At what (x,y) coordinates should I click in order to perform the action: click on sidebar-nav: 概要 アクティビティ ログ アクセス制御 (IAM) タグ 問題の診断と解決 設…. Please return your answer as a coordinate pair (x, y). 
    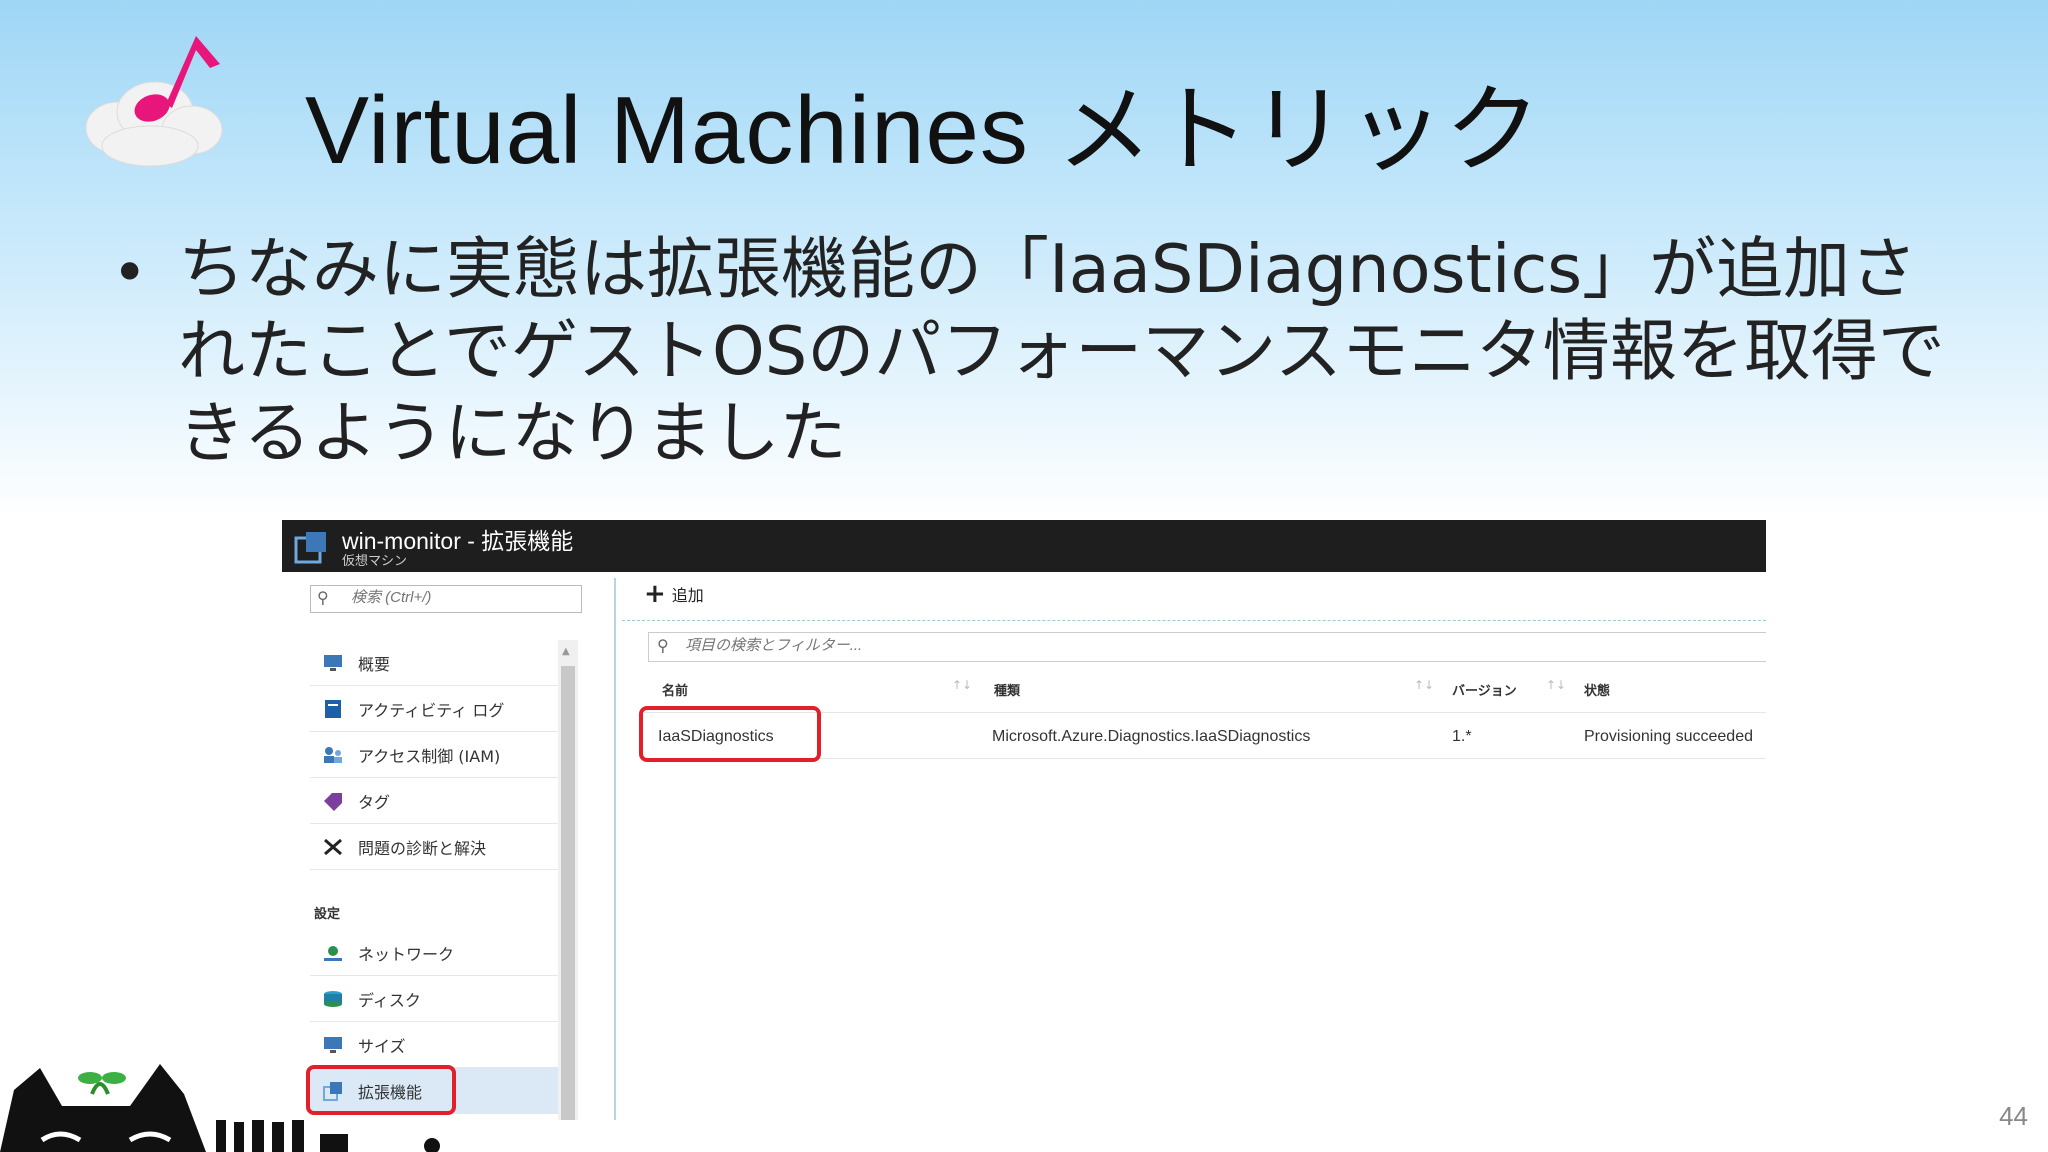
    Looking at the image, I should click on (432, 877).